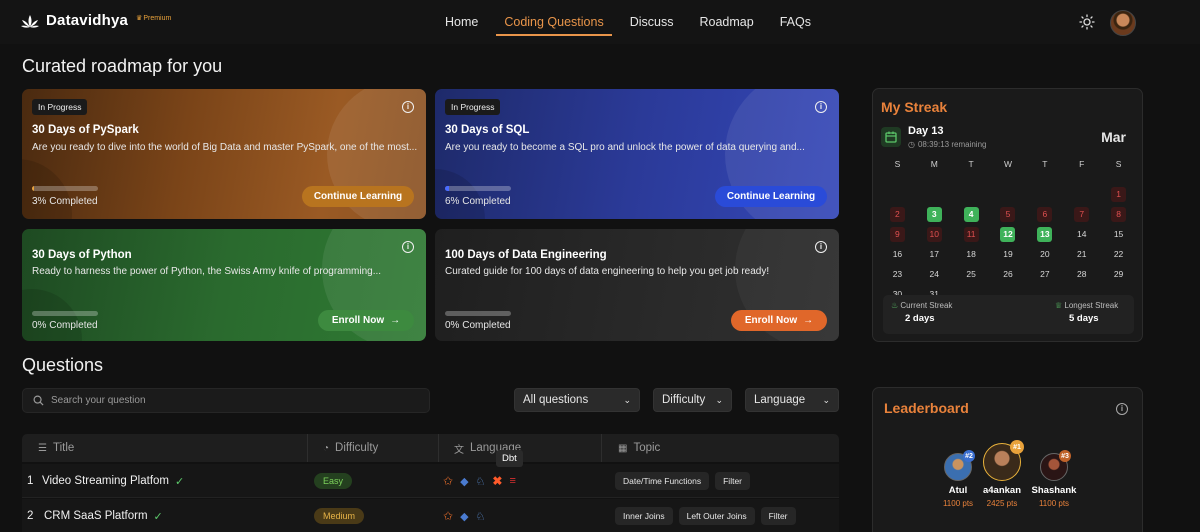 The image size is (1200, 532). I want to click on calendar-day: 3, so click(934, 214).